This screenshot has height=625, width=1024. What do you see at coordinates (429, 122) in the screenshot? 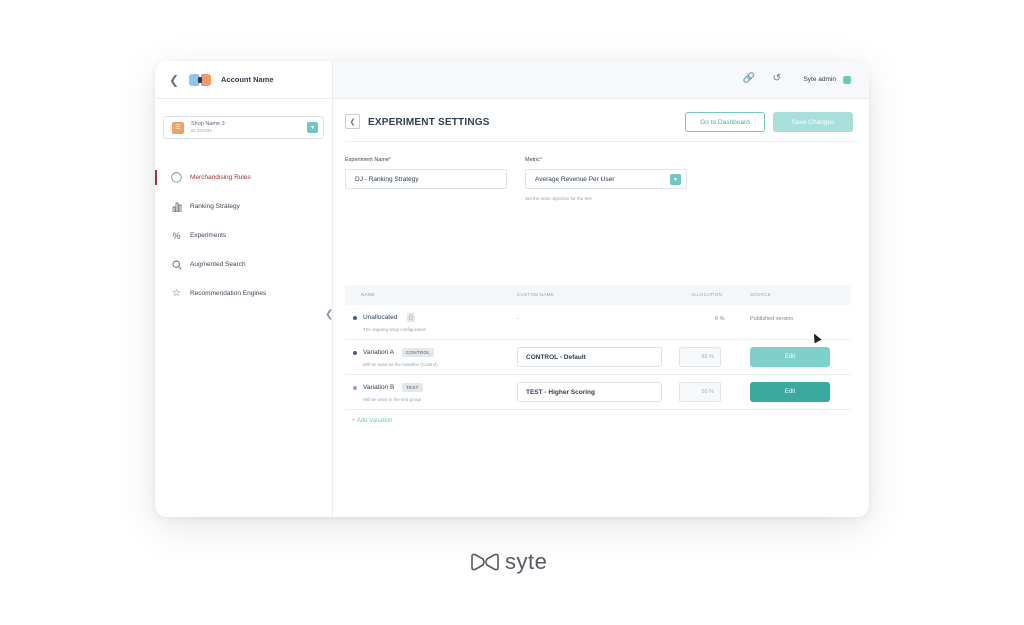
I see `page-title: EXPERIMENT SETTINGS` at bounding box center [429, 122].